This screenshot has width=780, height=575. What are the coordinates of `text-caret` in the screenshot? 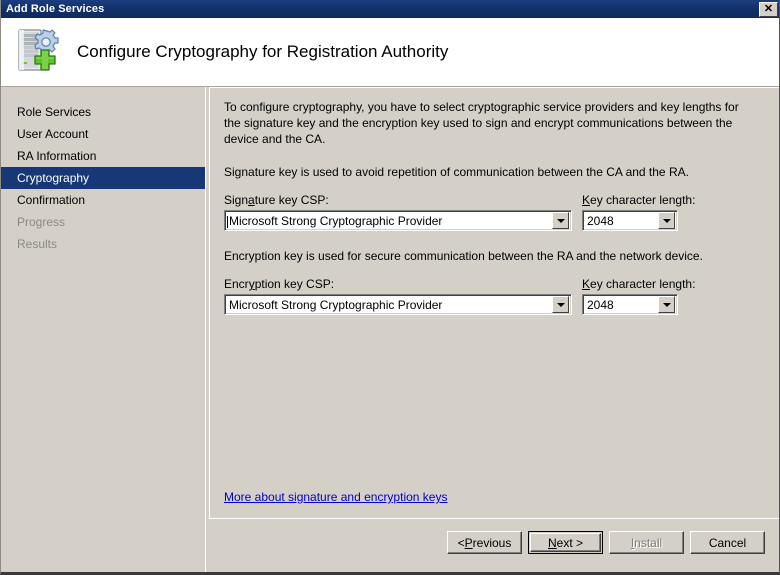 It's located at (227, 221).